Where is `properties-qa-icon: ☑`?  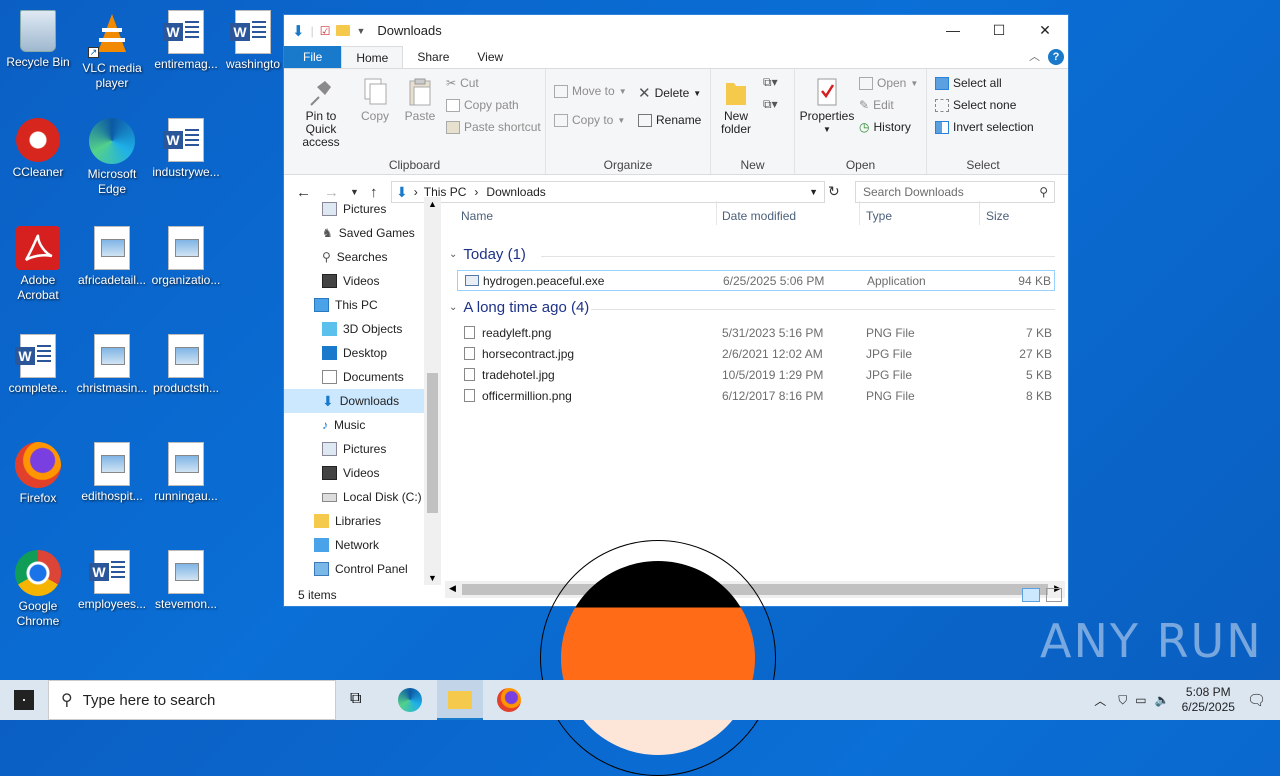
properties-qa-icon: ☑ is located at coordinates (325, 31).